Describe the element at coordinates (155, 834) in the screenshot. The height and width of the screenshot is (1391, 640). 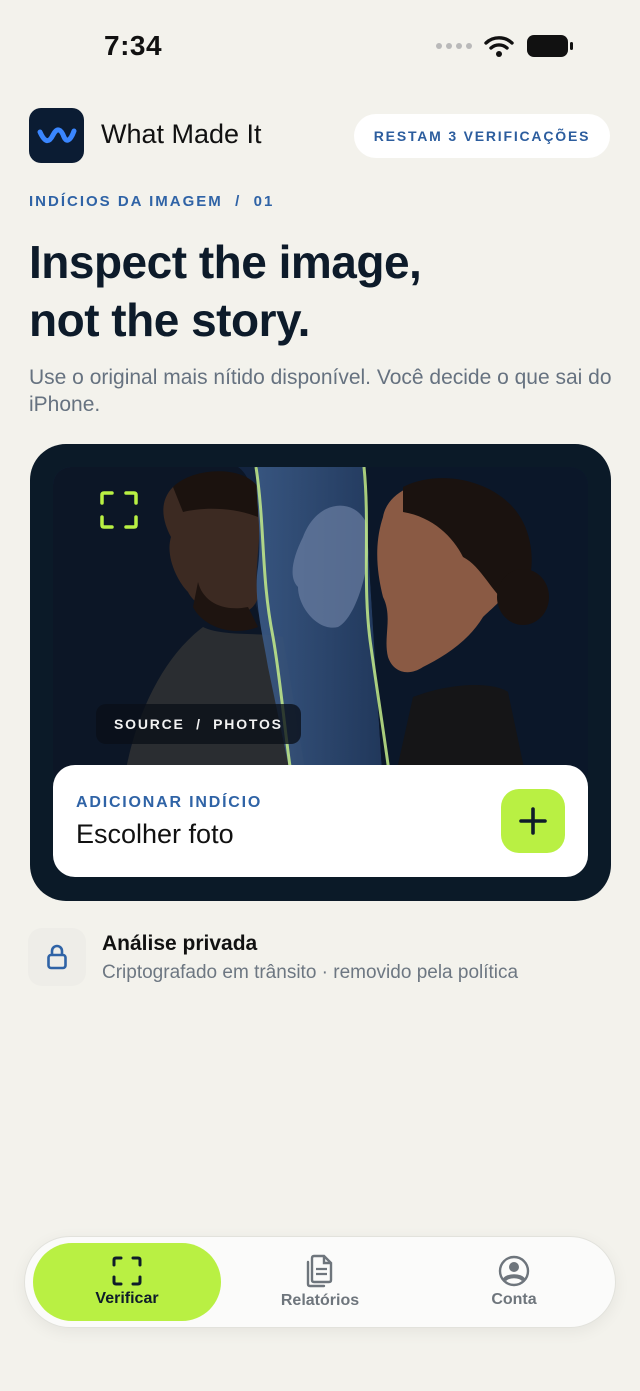
I see `choose-photo-label: Escolher foto` at that location.